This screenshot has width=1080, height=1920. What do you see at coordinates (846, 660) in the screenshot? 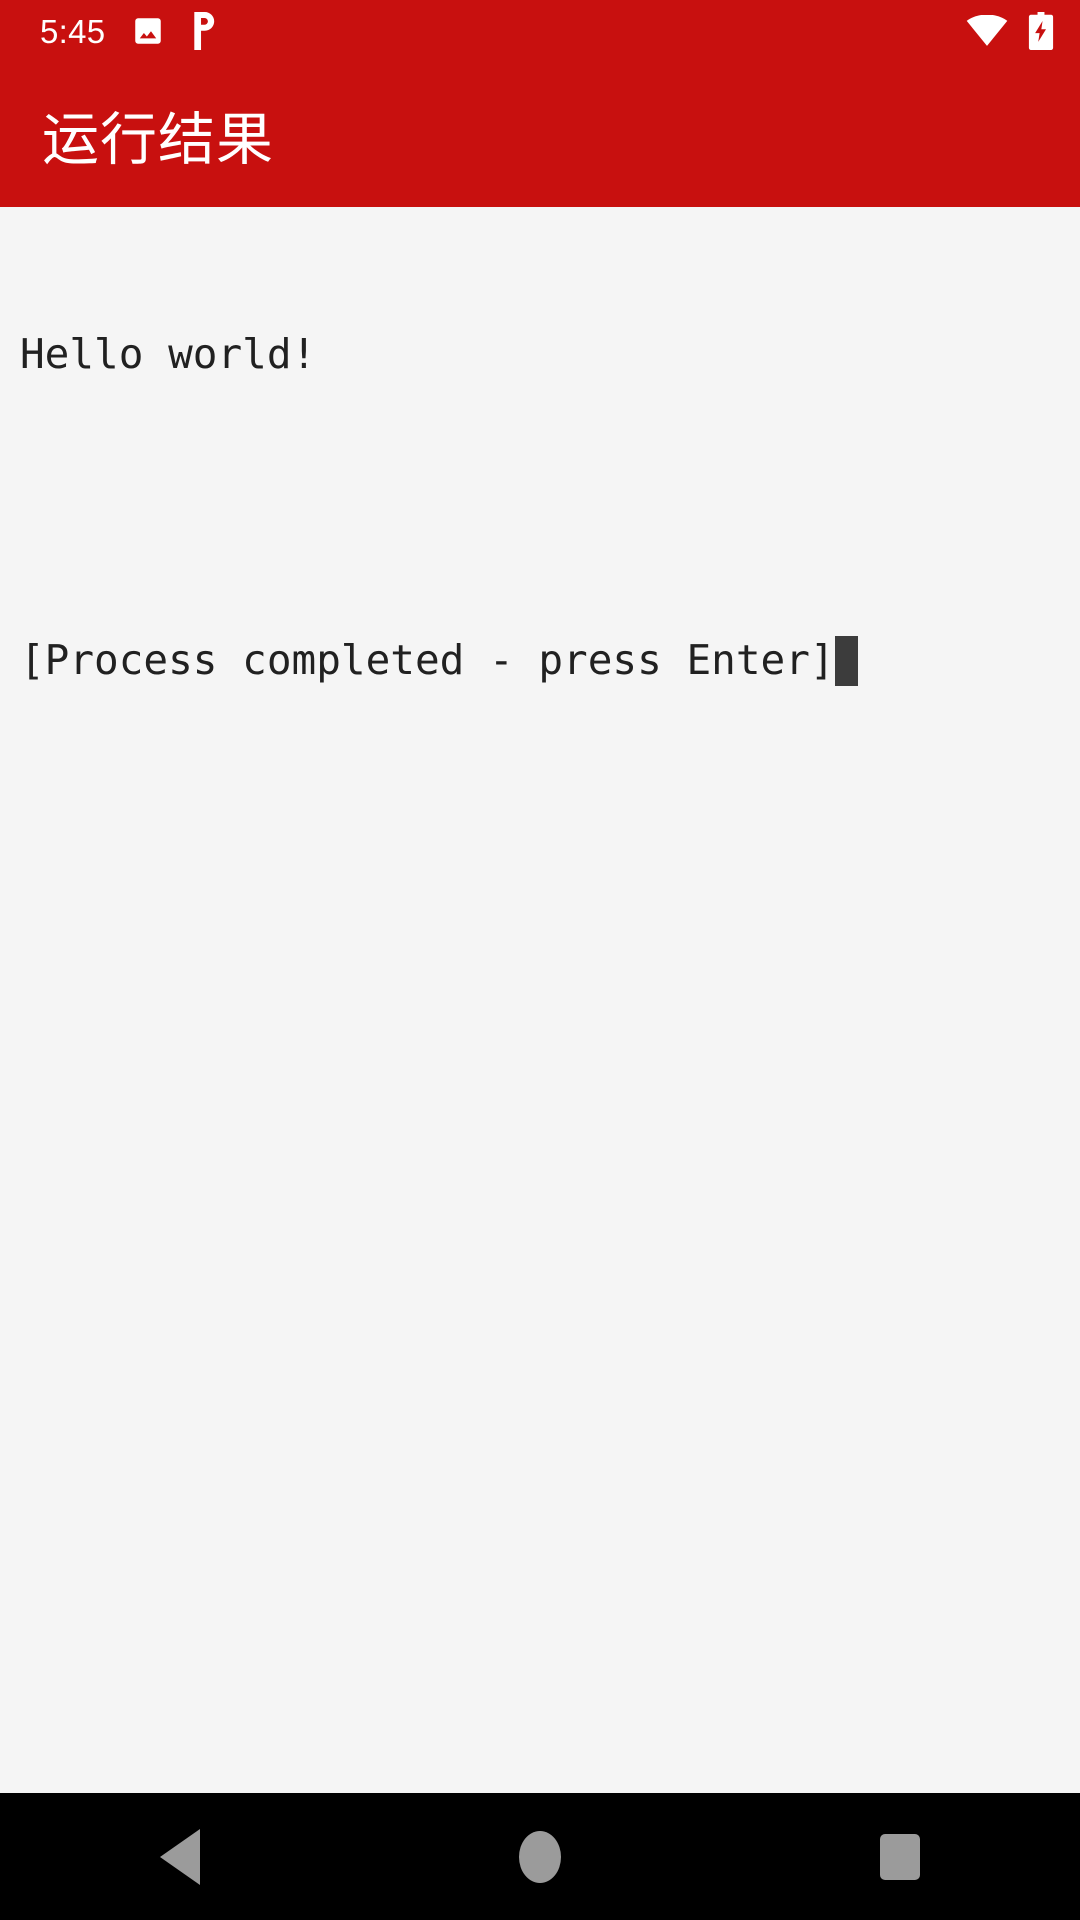
I see `terminal-cursor` at bounding box center [846, 660].